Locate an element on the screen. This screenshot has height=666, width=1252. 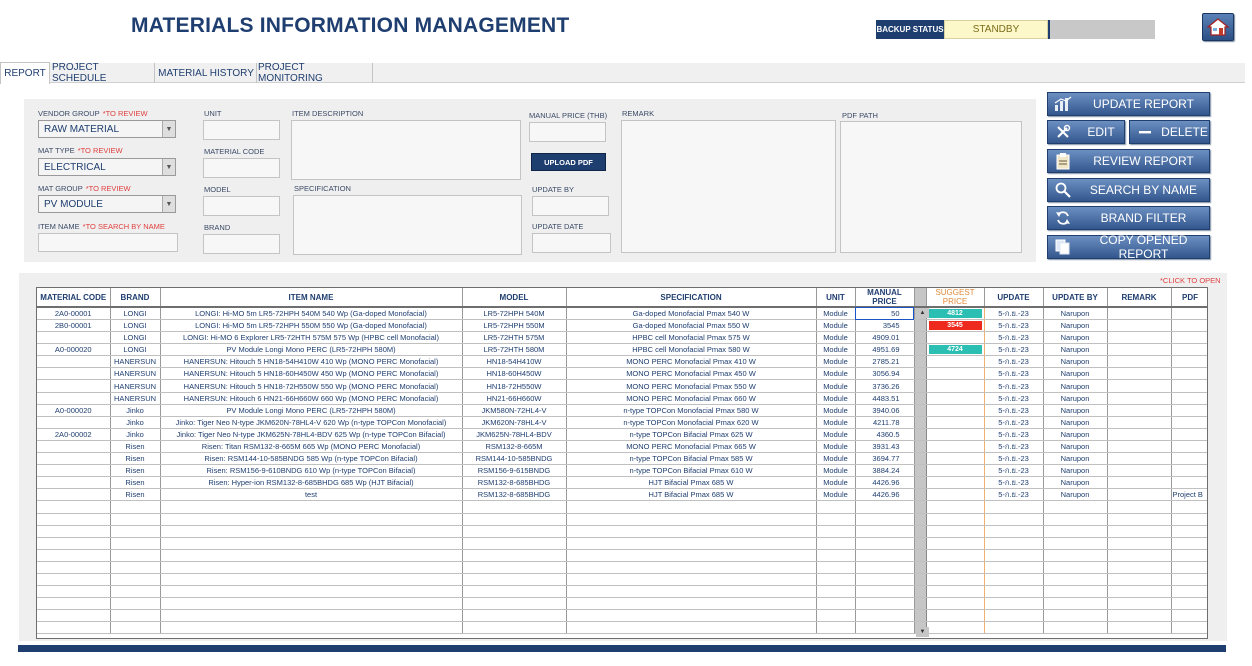
scroll-up-arrow-icon: ▲ is located at coordinates (922, 313).